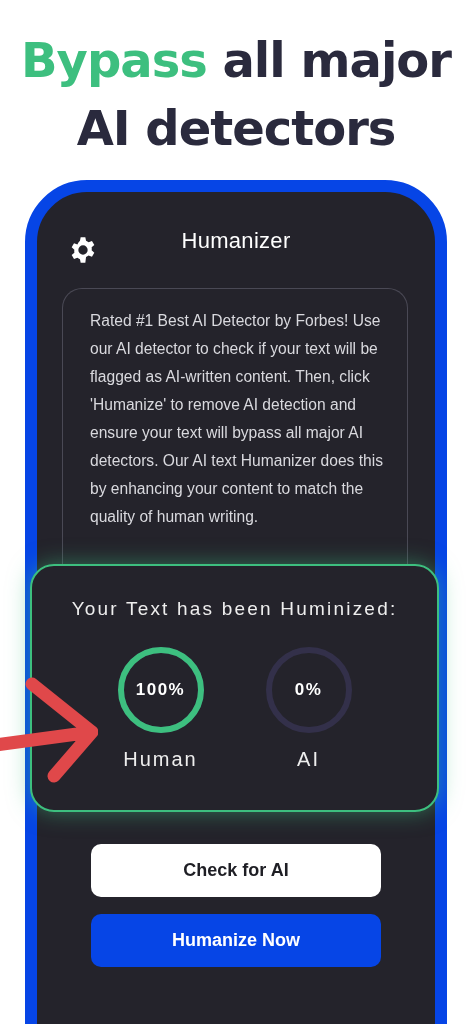  Describe the element at coordinates (308, 759) in the screenshot. I see `score-label: AI` at that location.